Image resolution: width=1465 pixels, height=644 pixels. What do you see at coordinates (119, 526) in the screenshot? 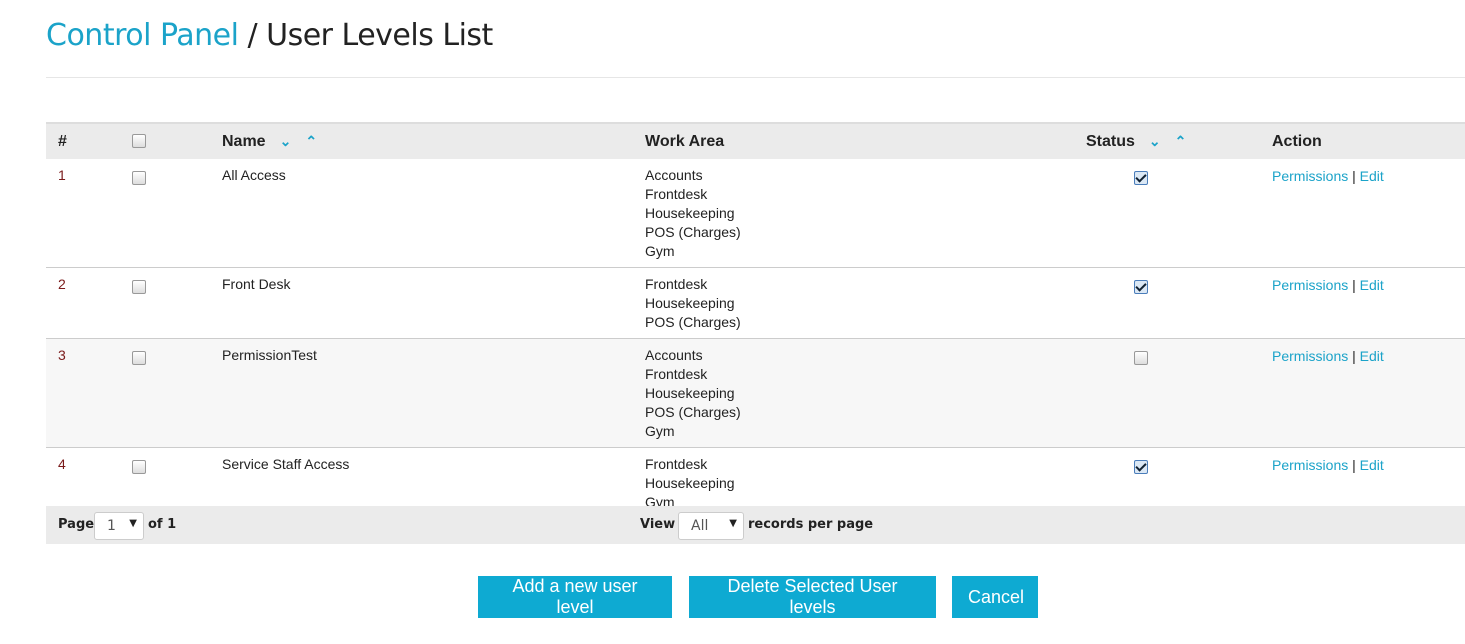
I see `page-select: 1 ▼` at bounding box center [119, 526].